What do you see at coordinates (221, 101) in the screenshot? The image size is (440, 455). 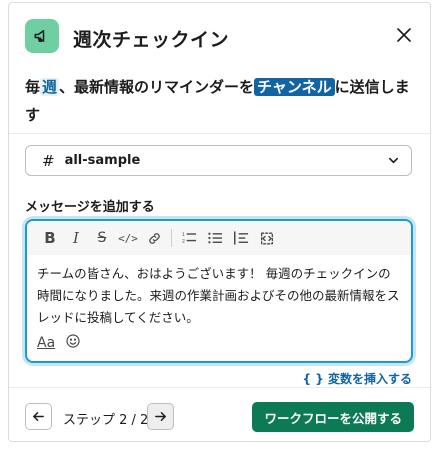 I see `step-summary: 毎週、最新情報のリマインダーを チャンネル に送信します` at bounding box center [221, 101].